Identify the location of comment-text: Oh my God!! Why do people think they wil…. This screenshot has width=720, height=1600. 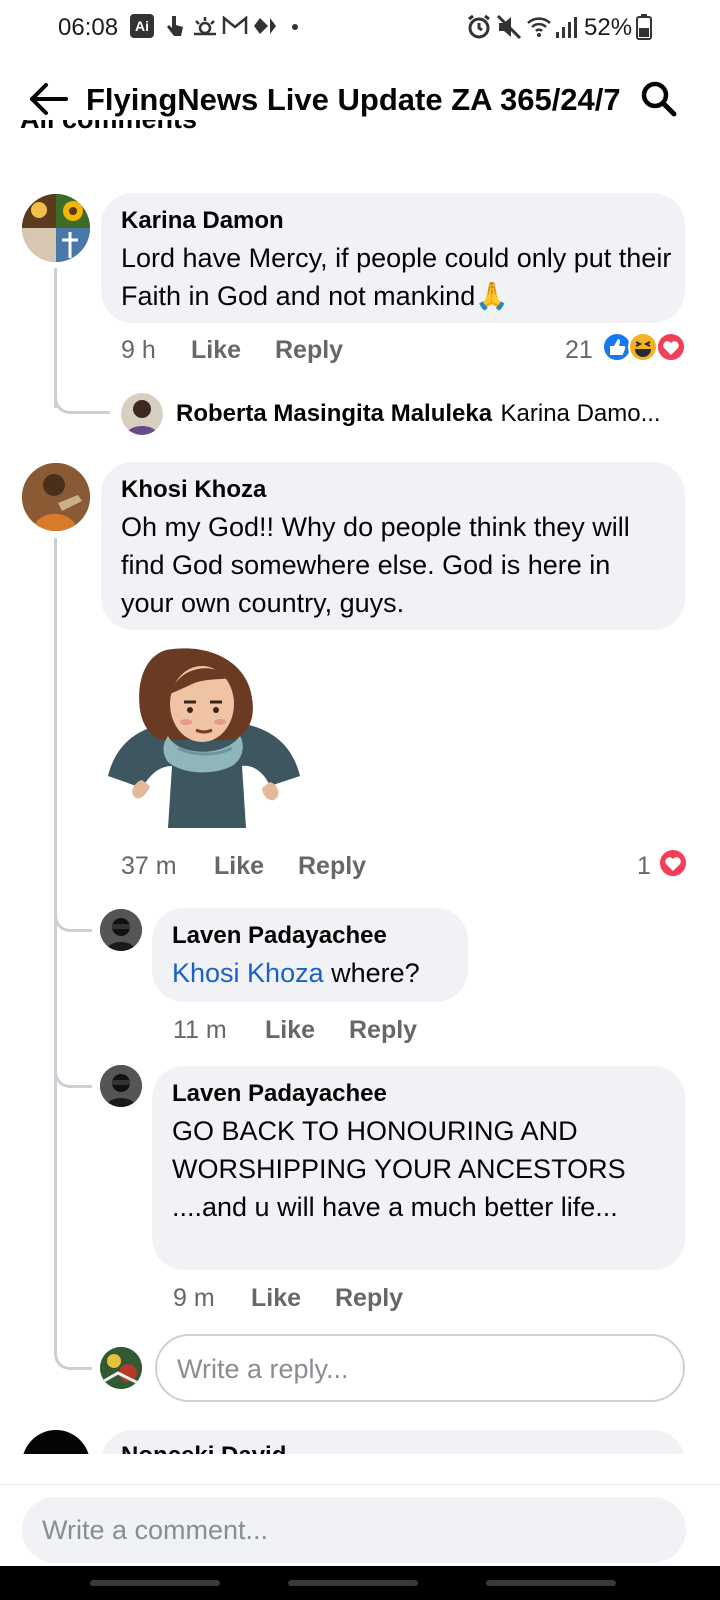
(375, 565).